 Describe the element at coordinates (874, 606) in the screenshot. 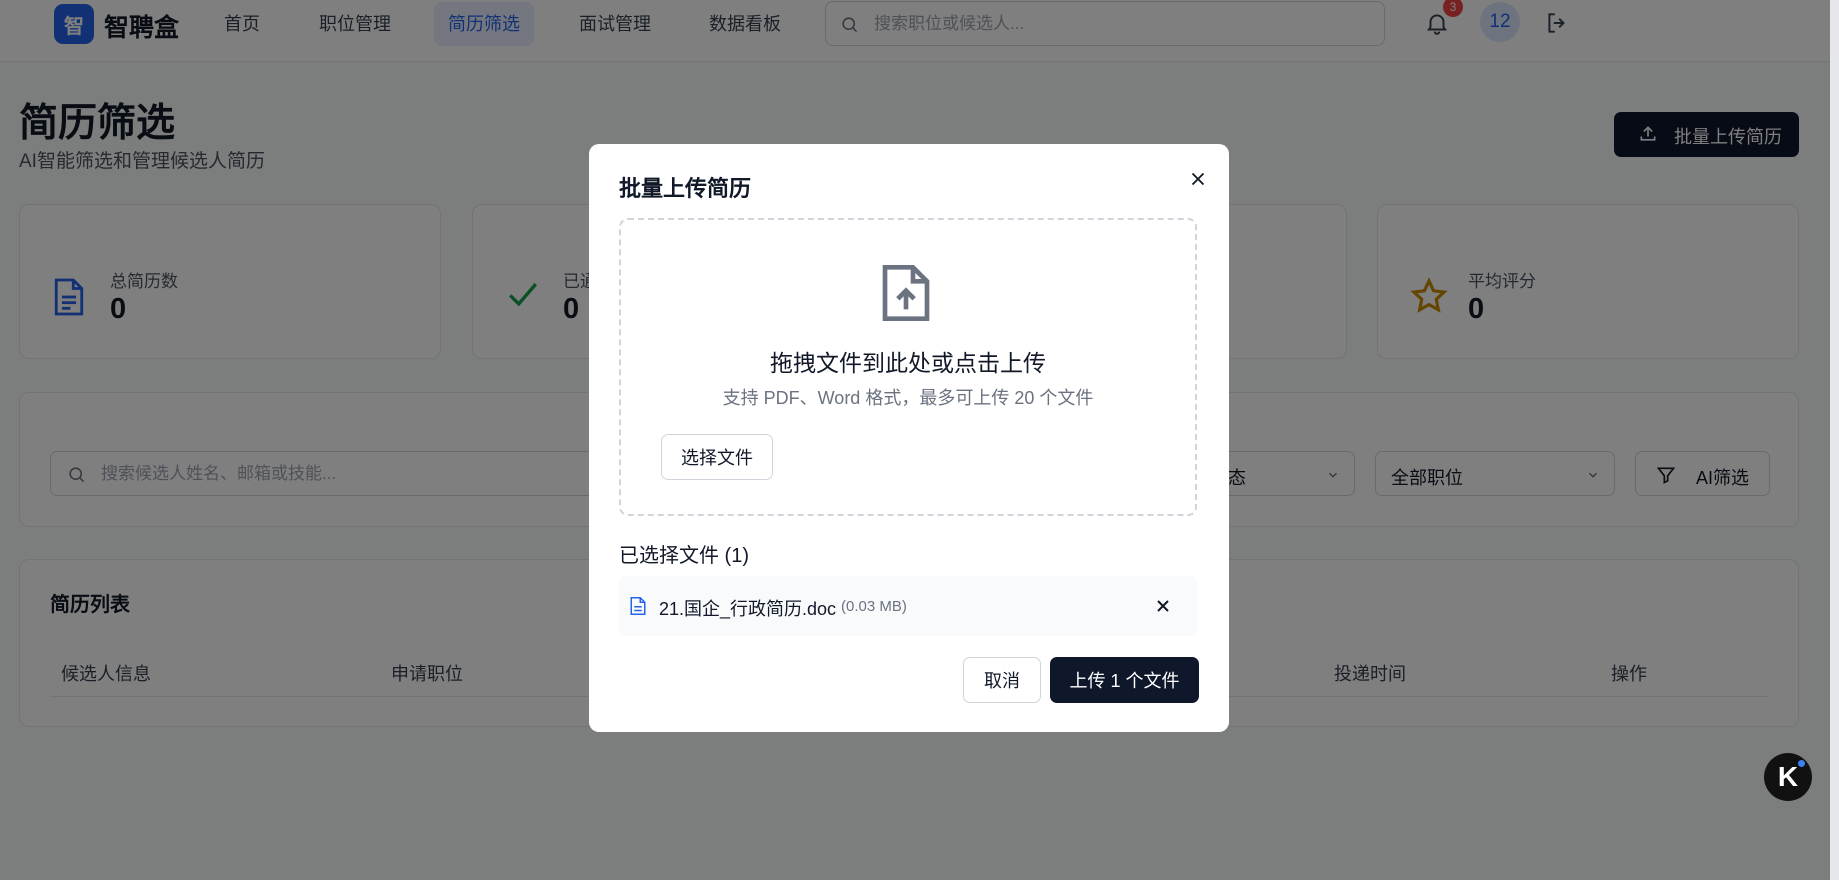

I see `file-size: (0.03 MB)` at that location.